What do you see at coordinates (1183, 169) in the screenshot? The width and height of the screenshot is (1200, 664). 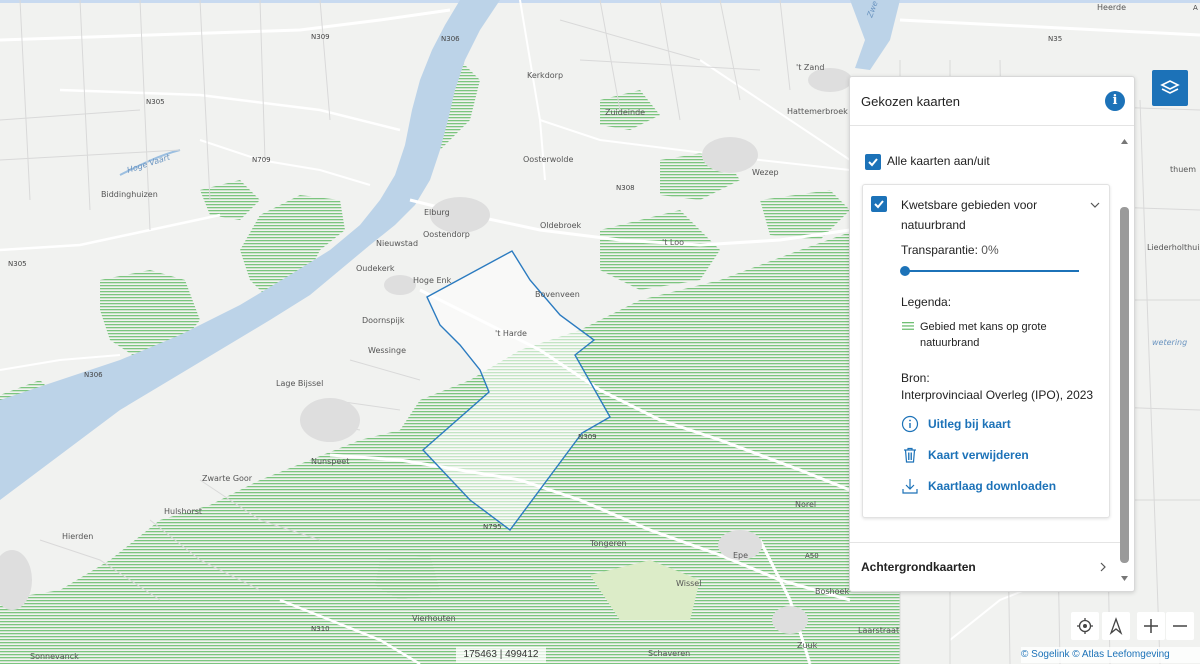 I see `svg-text: thuem` at bounding box center [1183, 169].